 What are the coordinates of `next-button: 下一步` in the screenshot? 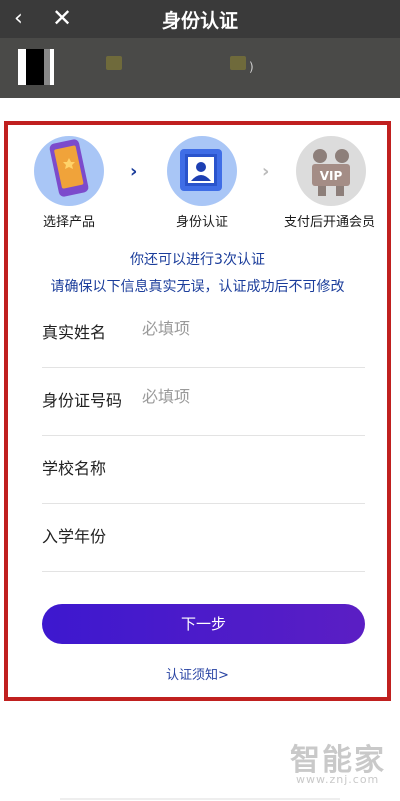 It's located at (203, 624).